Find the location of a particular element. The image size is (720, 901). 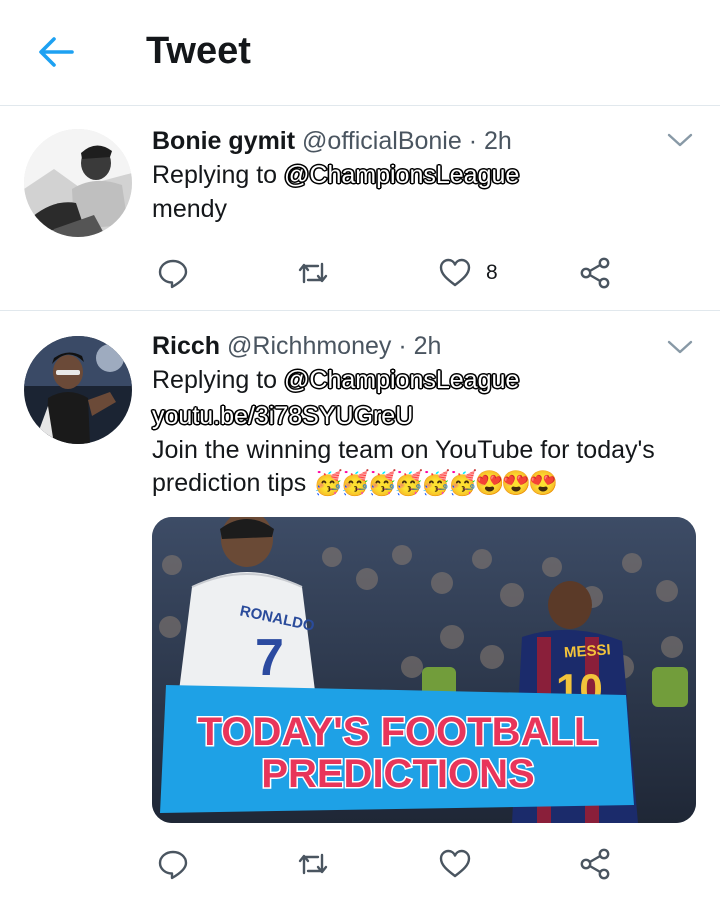

banner-line-1: TODAY'S FOOTBALL is located at coordinates (398, 732).